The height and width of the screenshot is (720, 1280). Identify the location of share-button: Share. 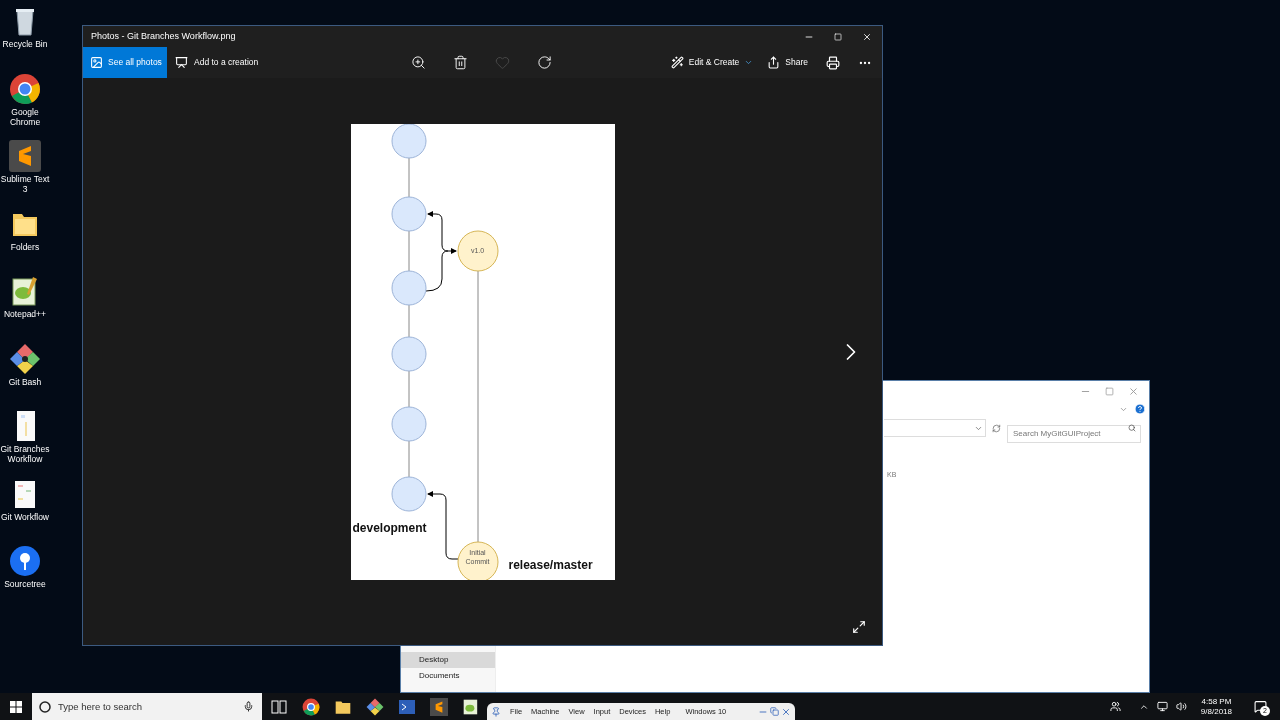
(787, 62).